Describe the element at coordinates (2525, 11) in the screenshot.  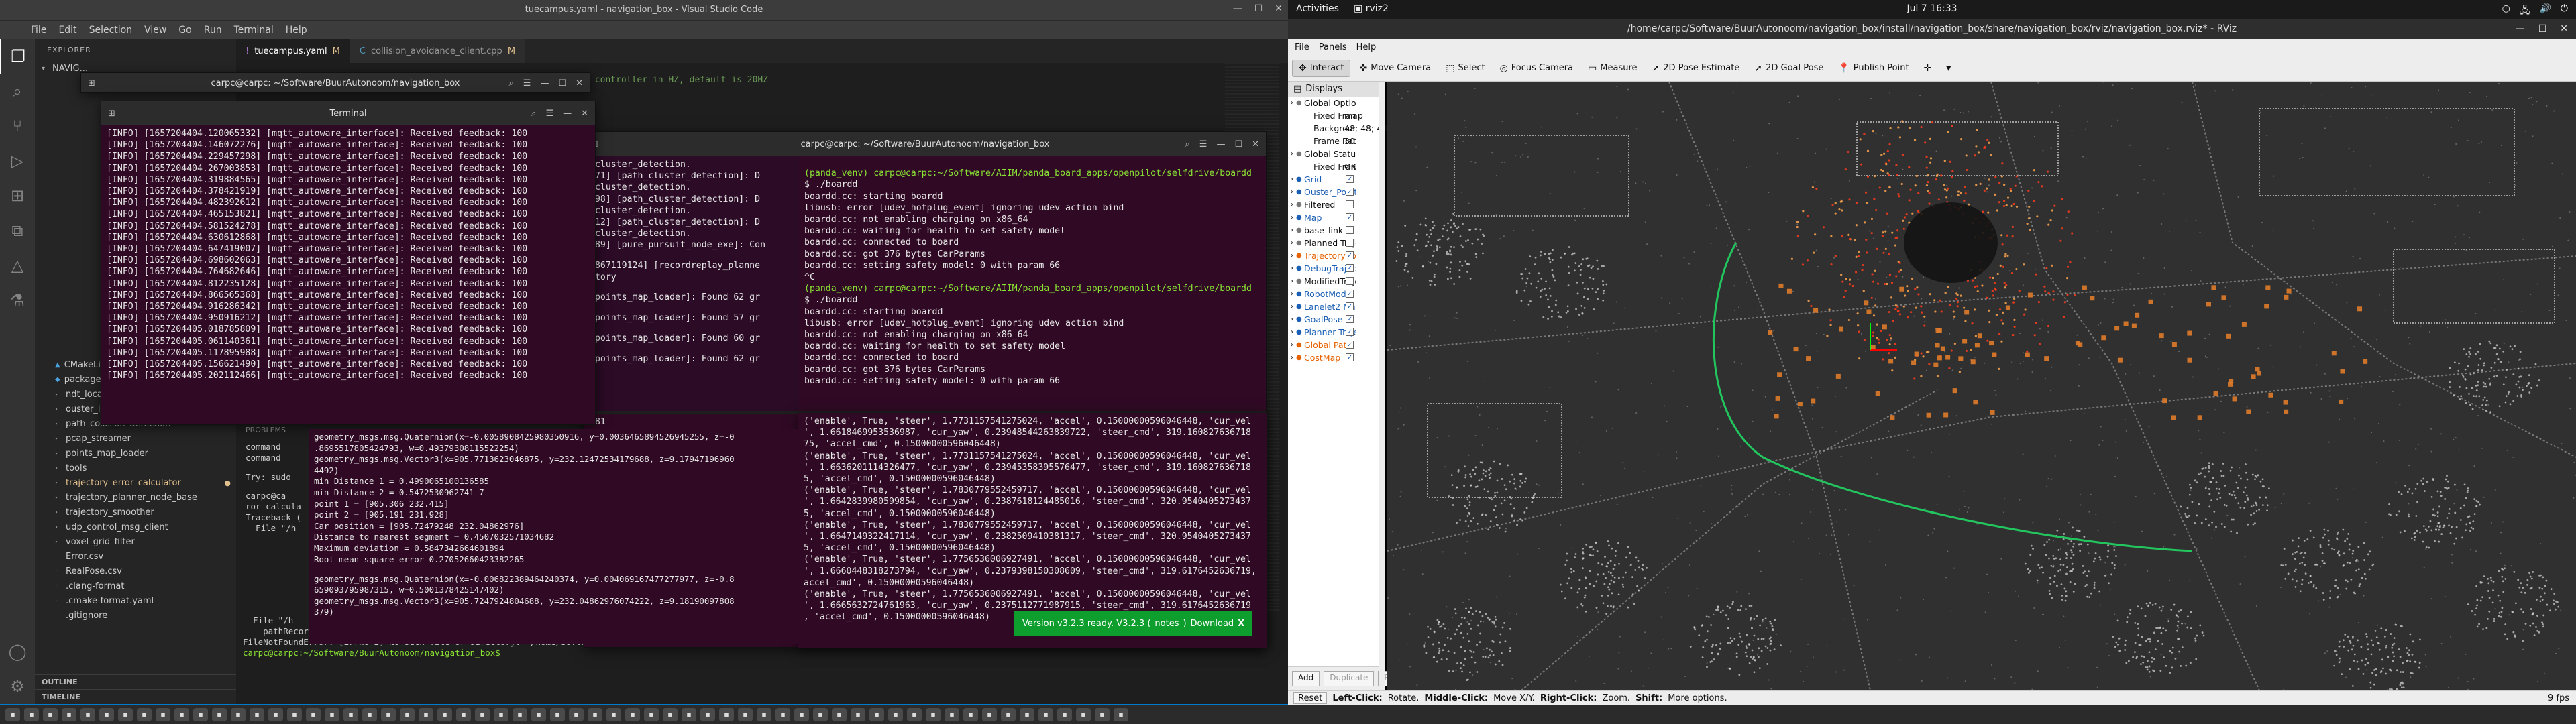
I see `network-icon: 🖧` at that location.